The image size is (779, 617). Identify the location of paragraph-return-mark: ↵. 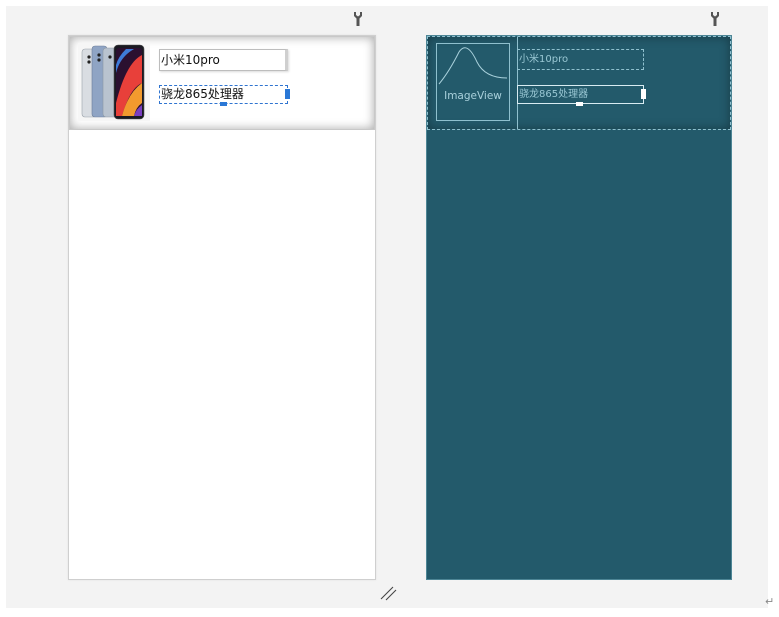
(770, 601).